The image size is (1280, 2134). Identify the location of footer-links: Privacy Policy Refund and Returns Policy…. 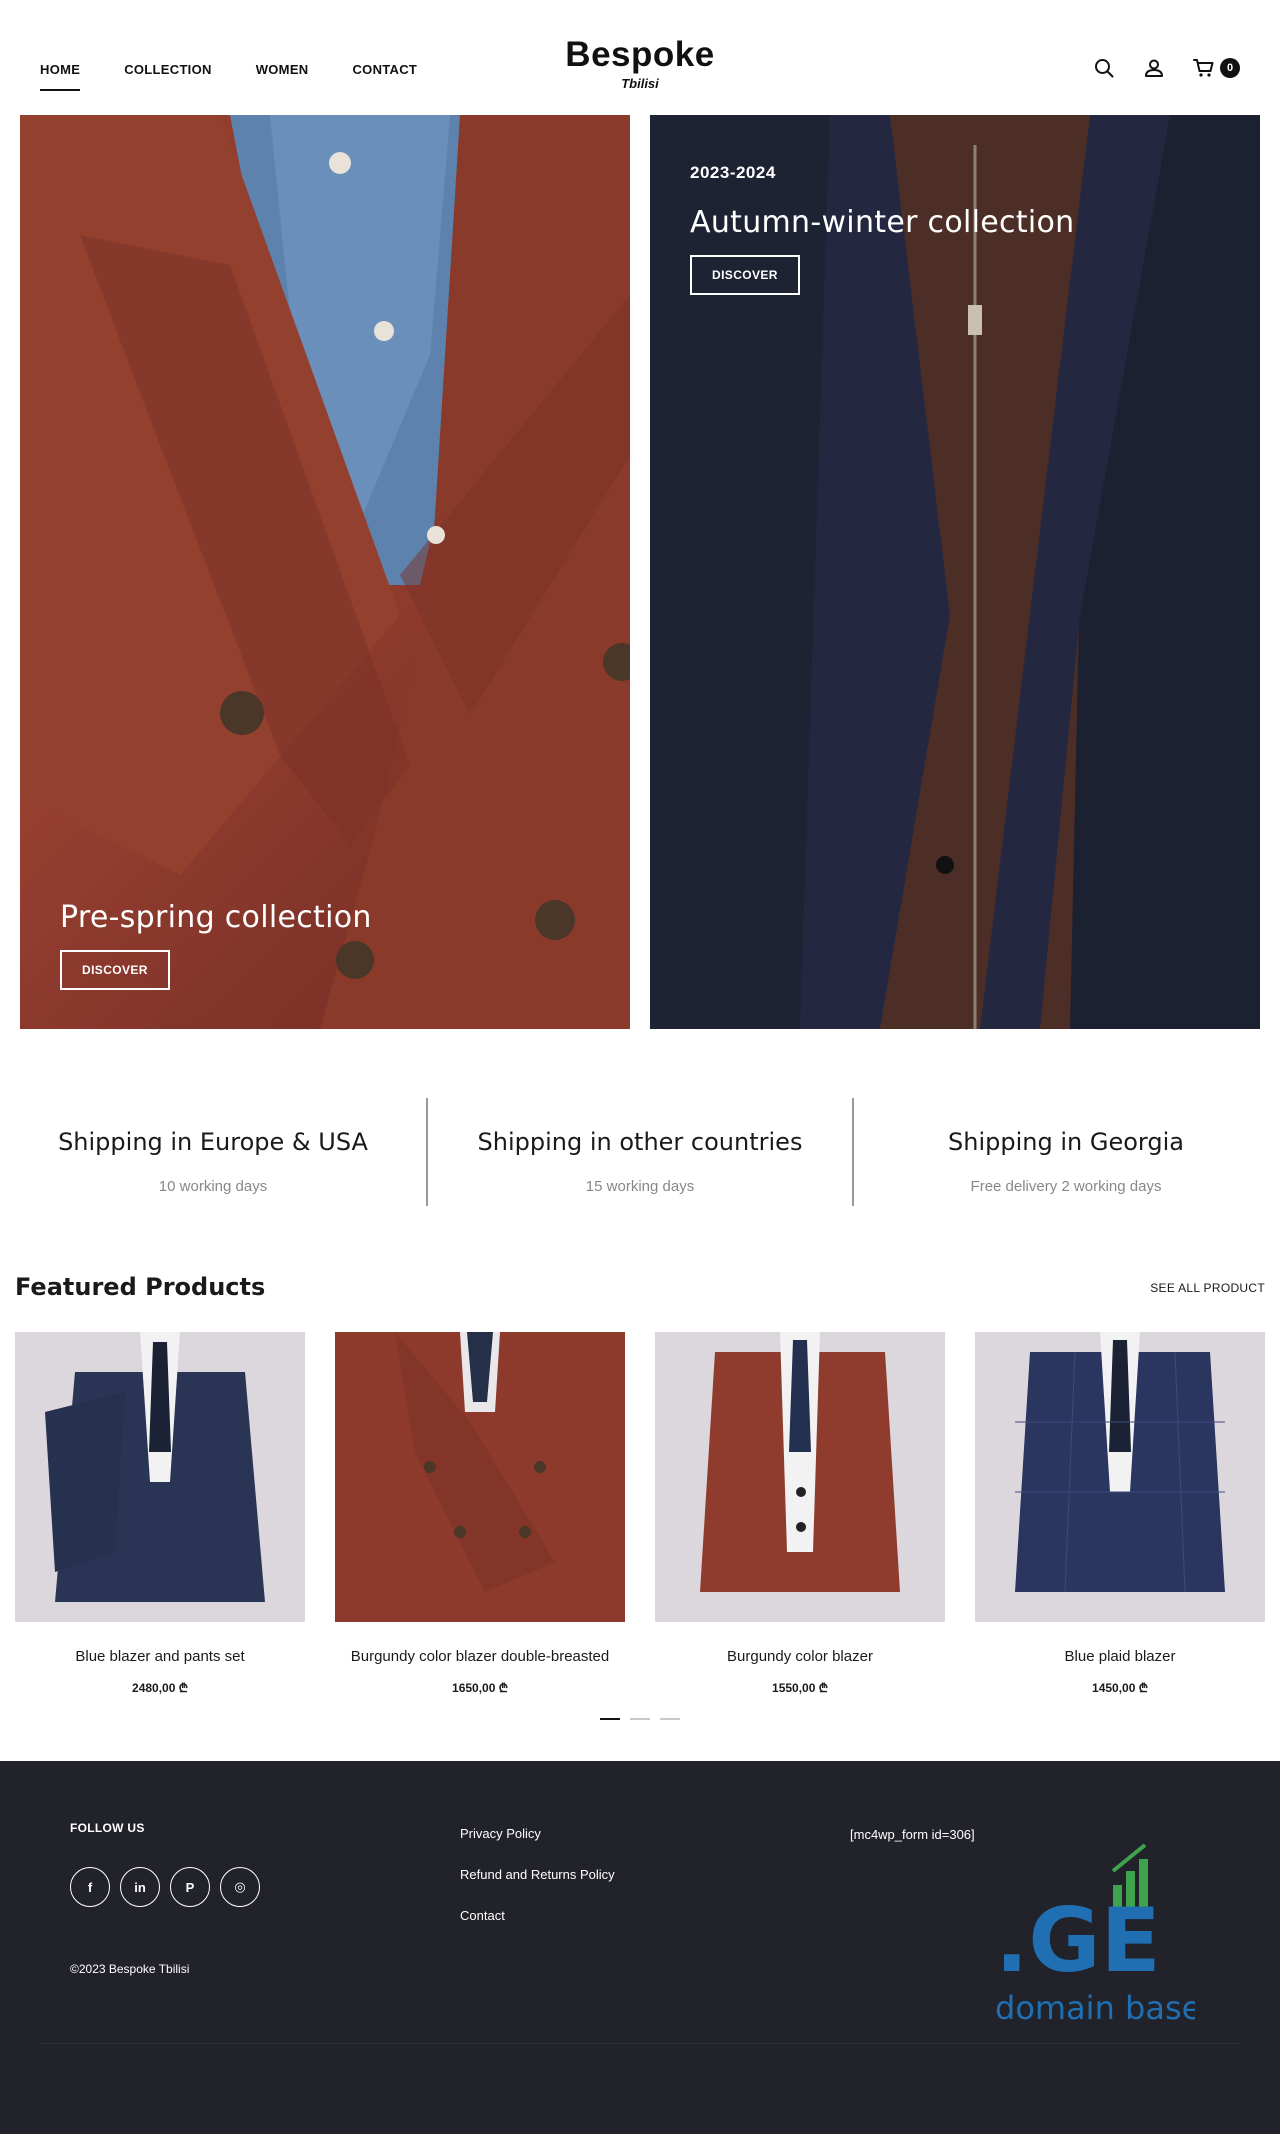
(537, 1875).